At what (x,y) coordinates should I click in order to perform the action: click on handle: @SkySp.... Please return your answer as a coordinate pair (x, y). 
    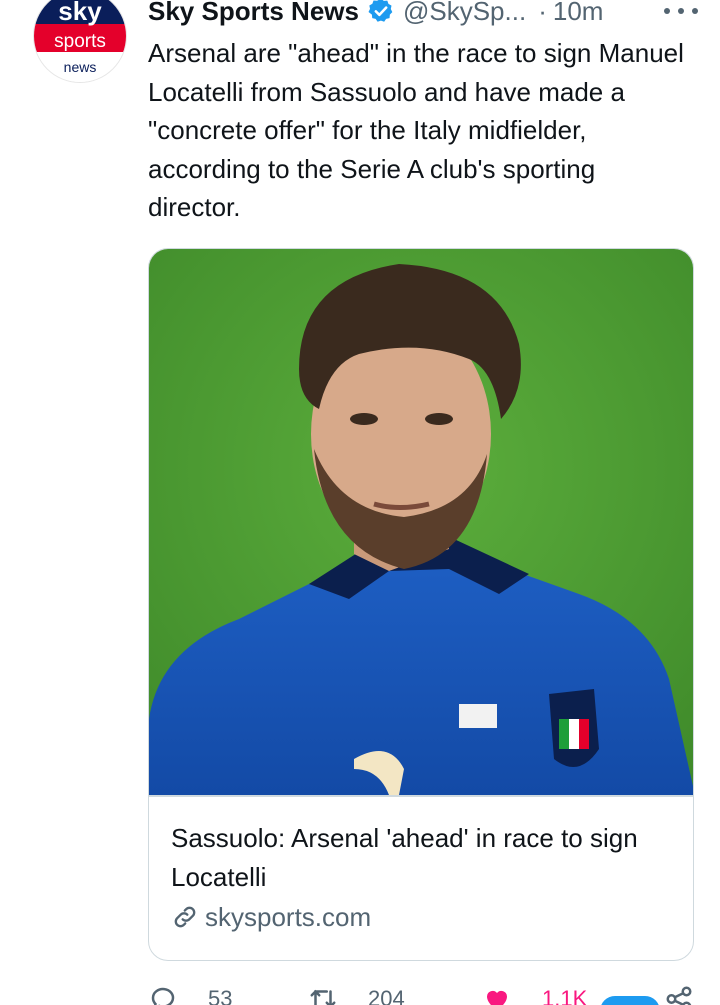
    Looking at the image, I should click on (464, 13).